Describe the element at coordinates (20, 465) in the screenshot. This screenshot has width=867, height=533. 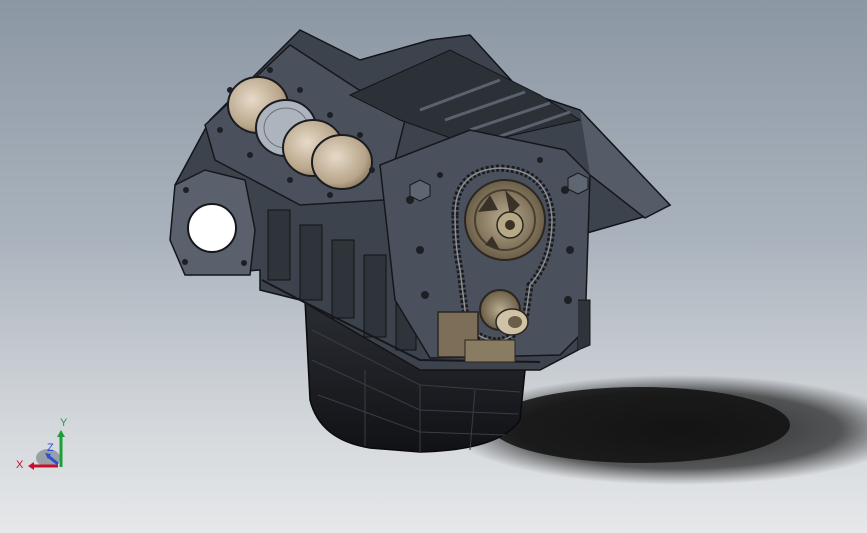
I see `triad-x-label: X` at that location.